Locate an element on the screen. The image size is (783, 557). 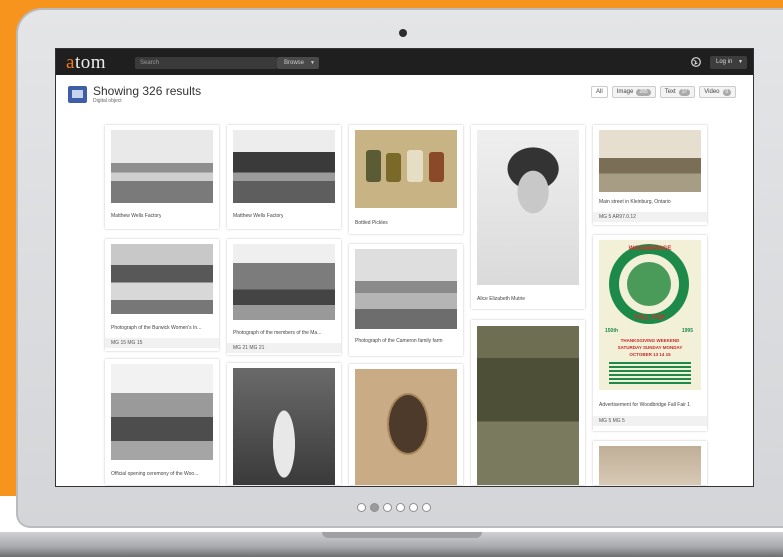
pickles-photo is located at coordinates (406, 169).